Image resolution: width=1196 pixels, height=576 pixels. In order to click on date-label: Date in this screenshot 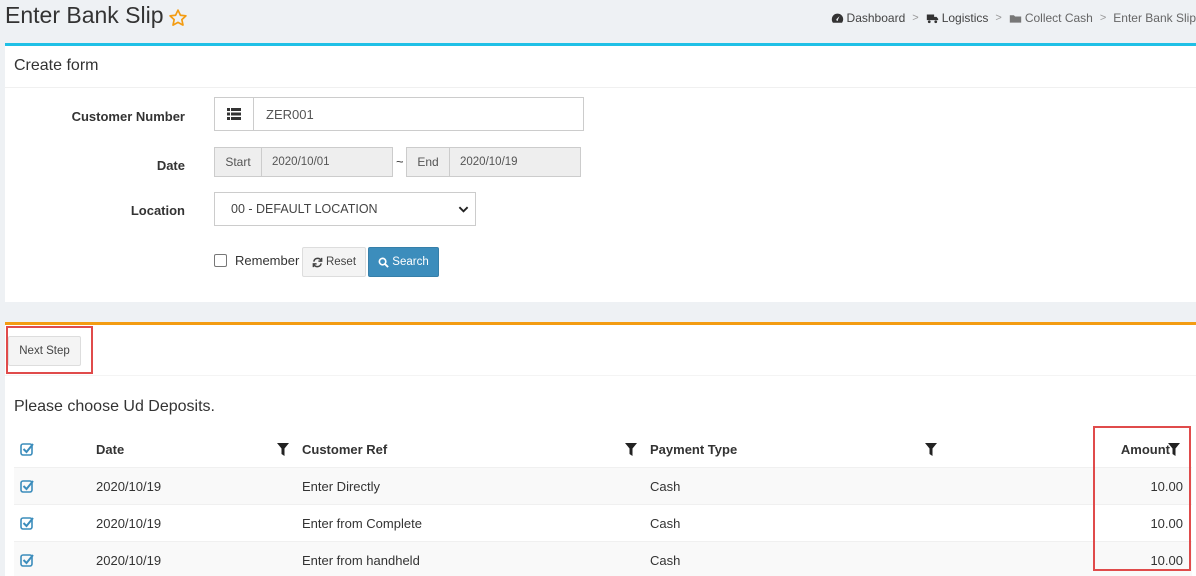, I will do `click(170, 165)`.